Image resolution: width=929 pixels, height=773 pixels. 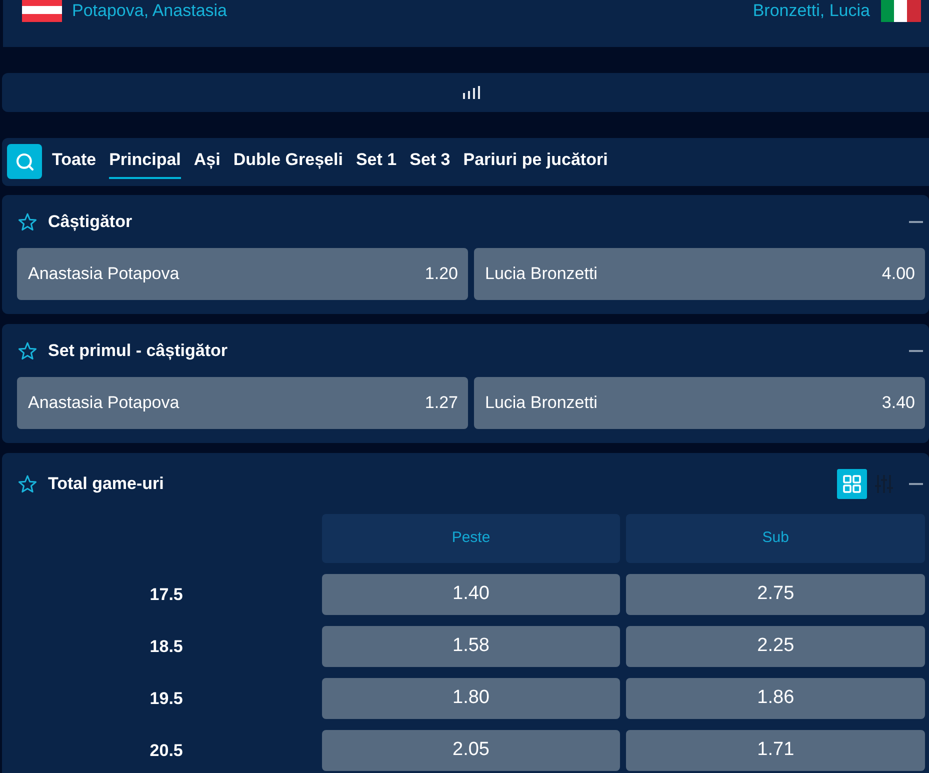 What do you see at coordinates (166, 647) in the screenshot?
I see `line-label: 18.5` at bounding box center [166, 647].